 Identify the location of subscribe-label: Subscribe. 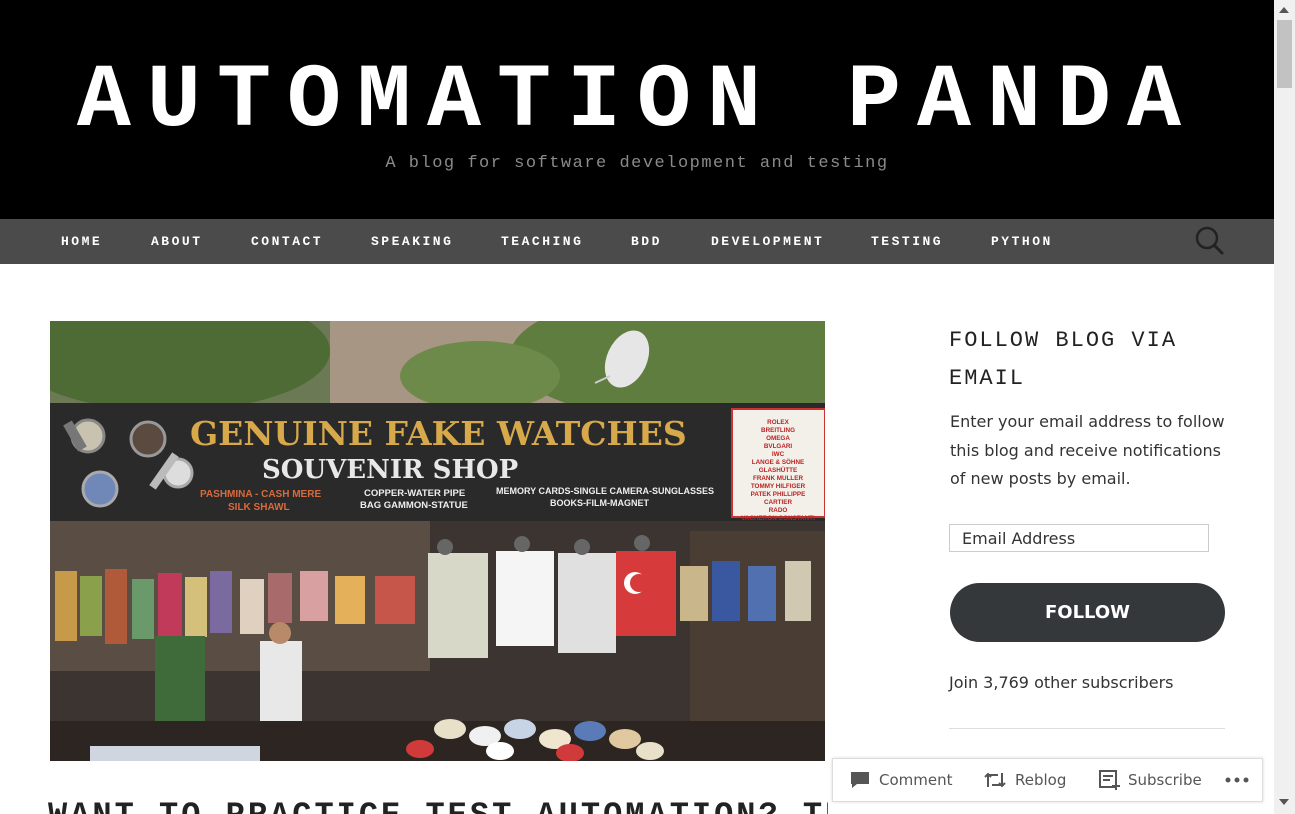
(1165, 780).